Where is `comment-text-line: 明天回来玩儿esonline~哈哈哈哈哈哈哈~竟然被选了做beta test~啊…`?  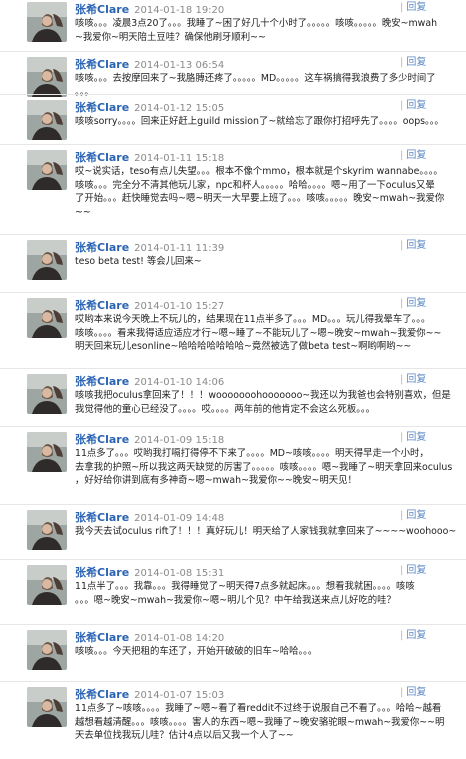 comment-text-line: 明天回来玩儿esonline~哈哈哈哈哈哈哈~竟然被选了做beta test~啊… is located at coordinates (243, 346).